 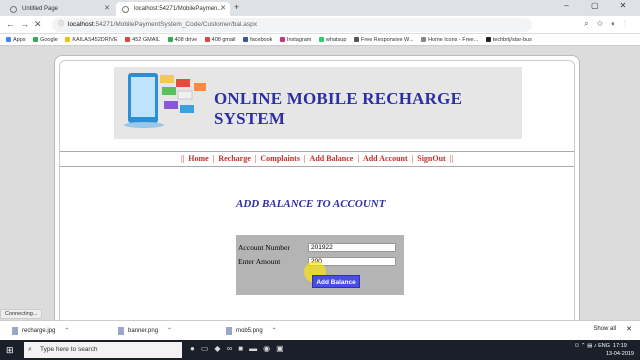 What do you see at coordinates (142, 40) in the screenshot?
I see `bookmark-452-gmail: 452 GMAIL` at bounding box center [142, 40].